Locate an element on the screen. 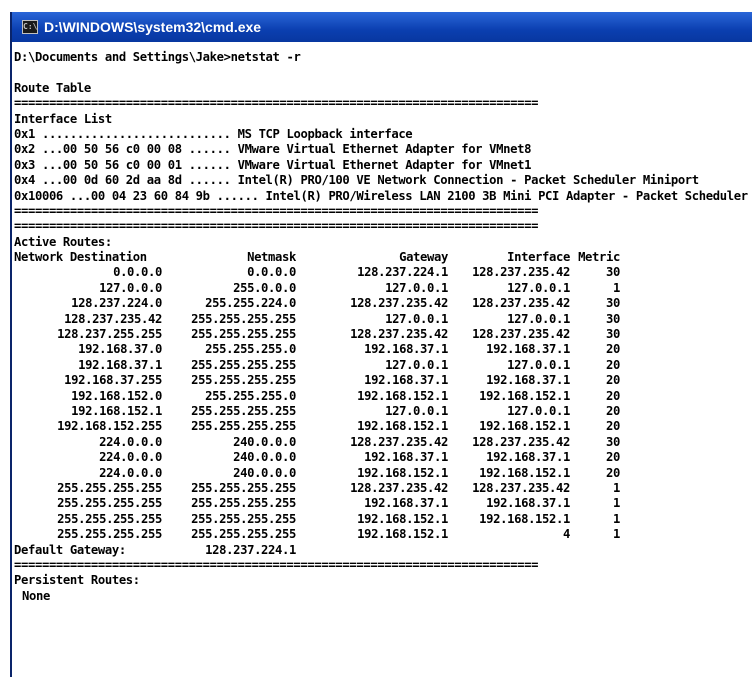 Image resolution: width=752 pixels, height=677 pixels. route-destination: 128.237.235.42 is located at coordinates (113, 318).